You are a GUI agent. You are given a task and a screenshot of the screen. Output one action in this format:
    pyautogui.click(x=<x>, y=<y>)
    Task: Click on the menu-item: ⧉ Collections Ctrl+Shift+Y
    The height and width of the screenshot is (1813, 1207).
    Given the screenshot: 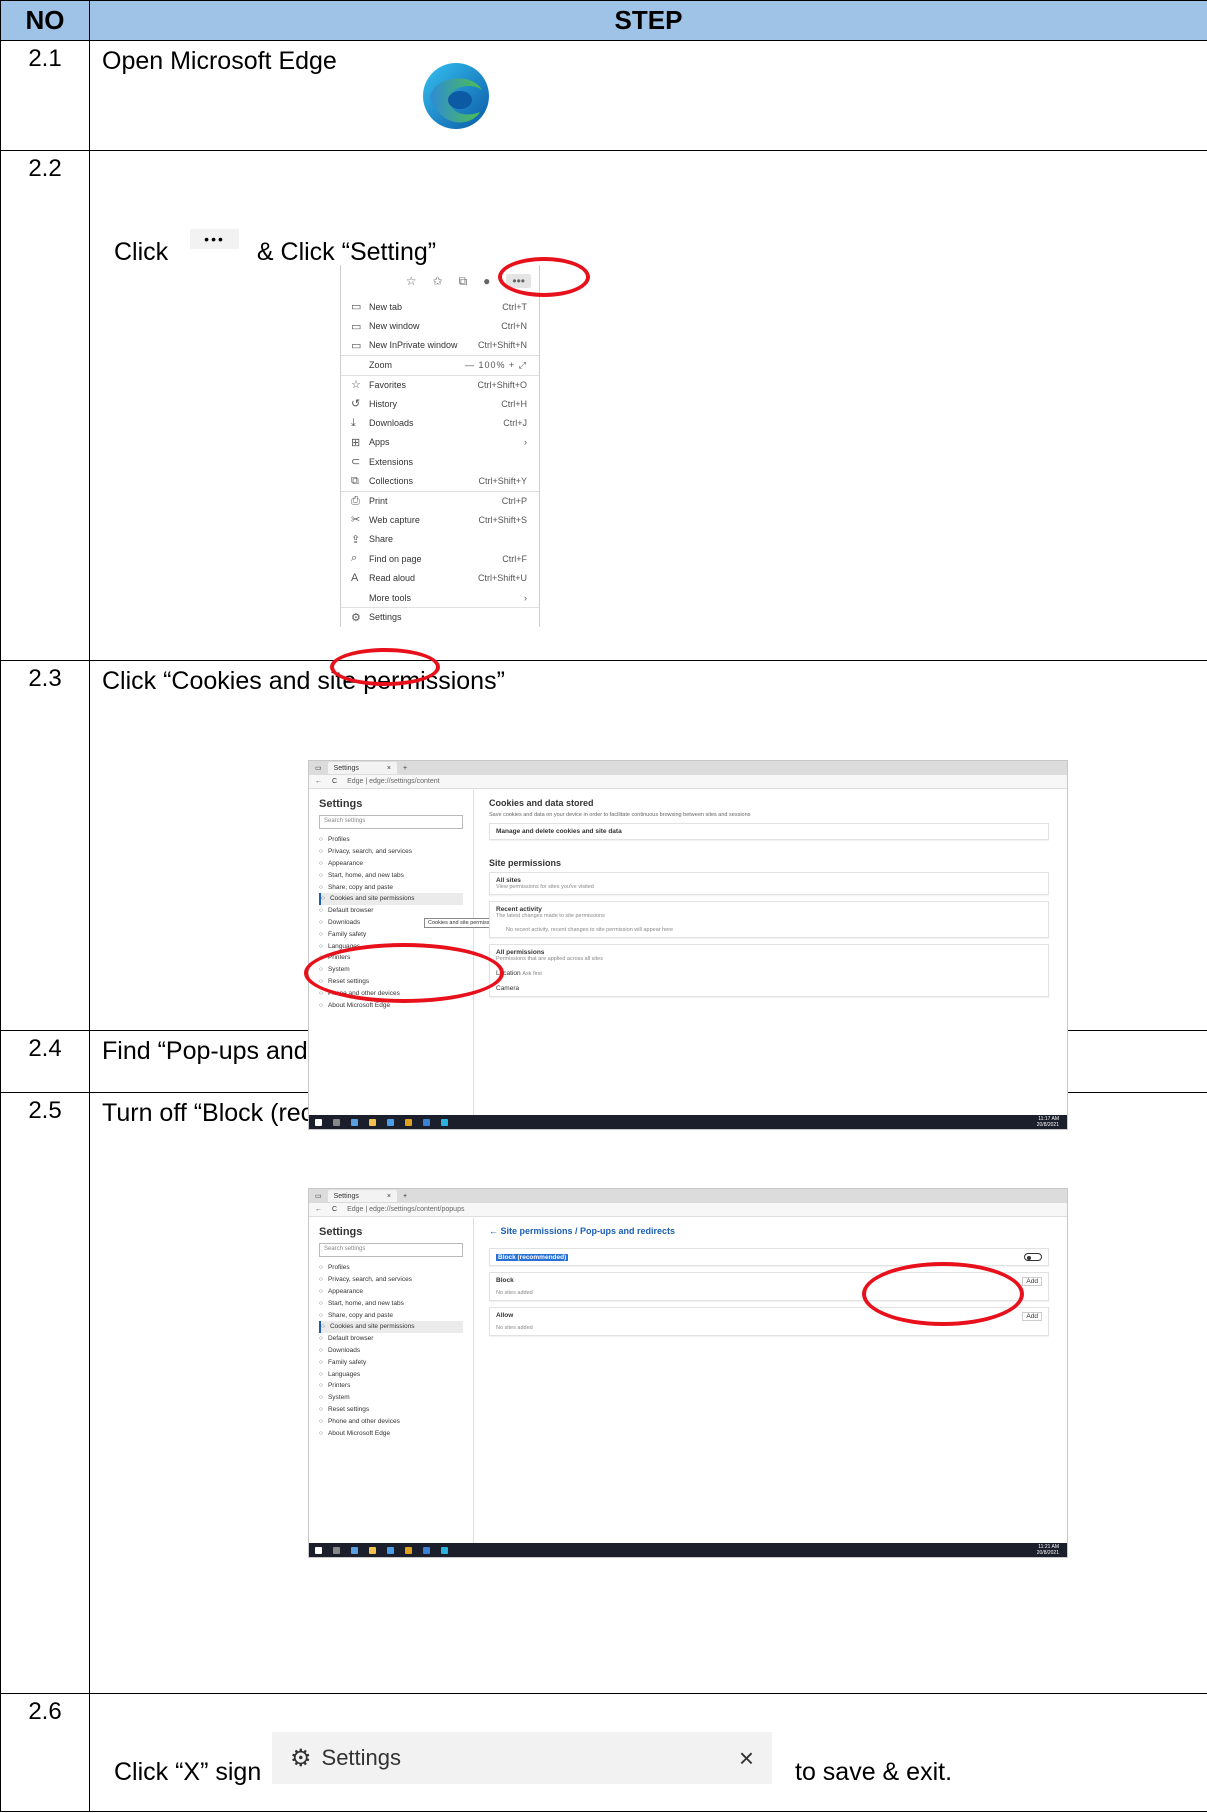 What is the action you would take?
    pyautogui.click(x=440, y=481)
    